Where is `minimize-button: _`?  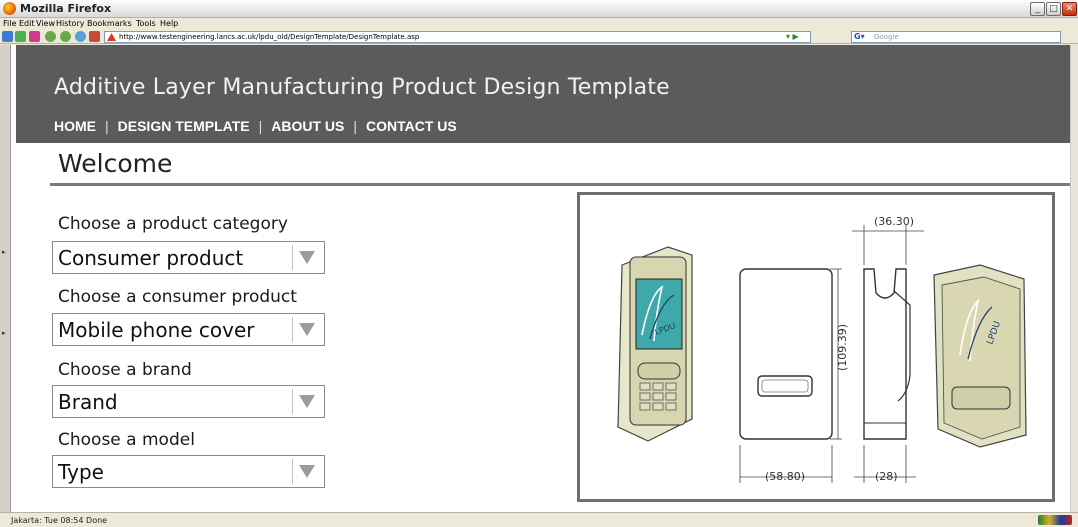 minimize-button: _ is located at coordinates (1037, 9).